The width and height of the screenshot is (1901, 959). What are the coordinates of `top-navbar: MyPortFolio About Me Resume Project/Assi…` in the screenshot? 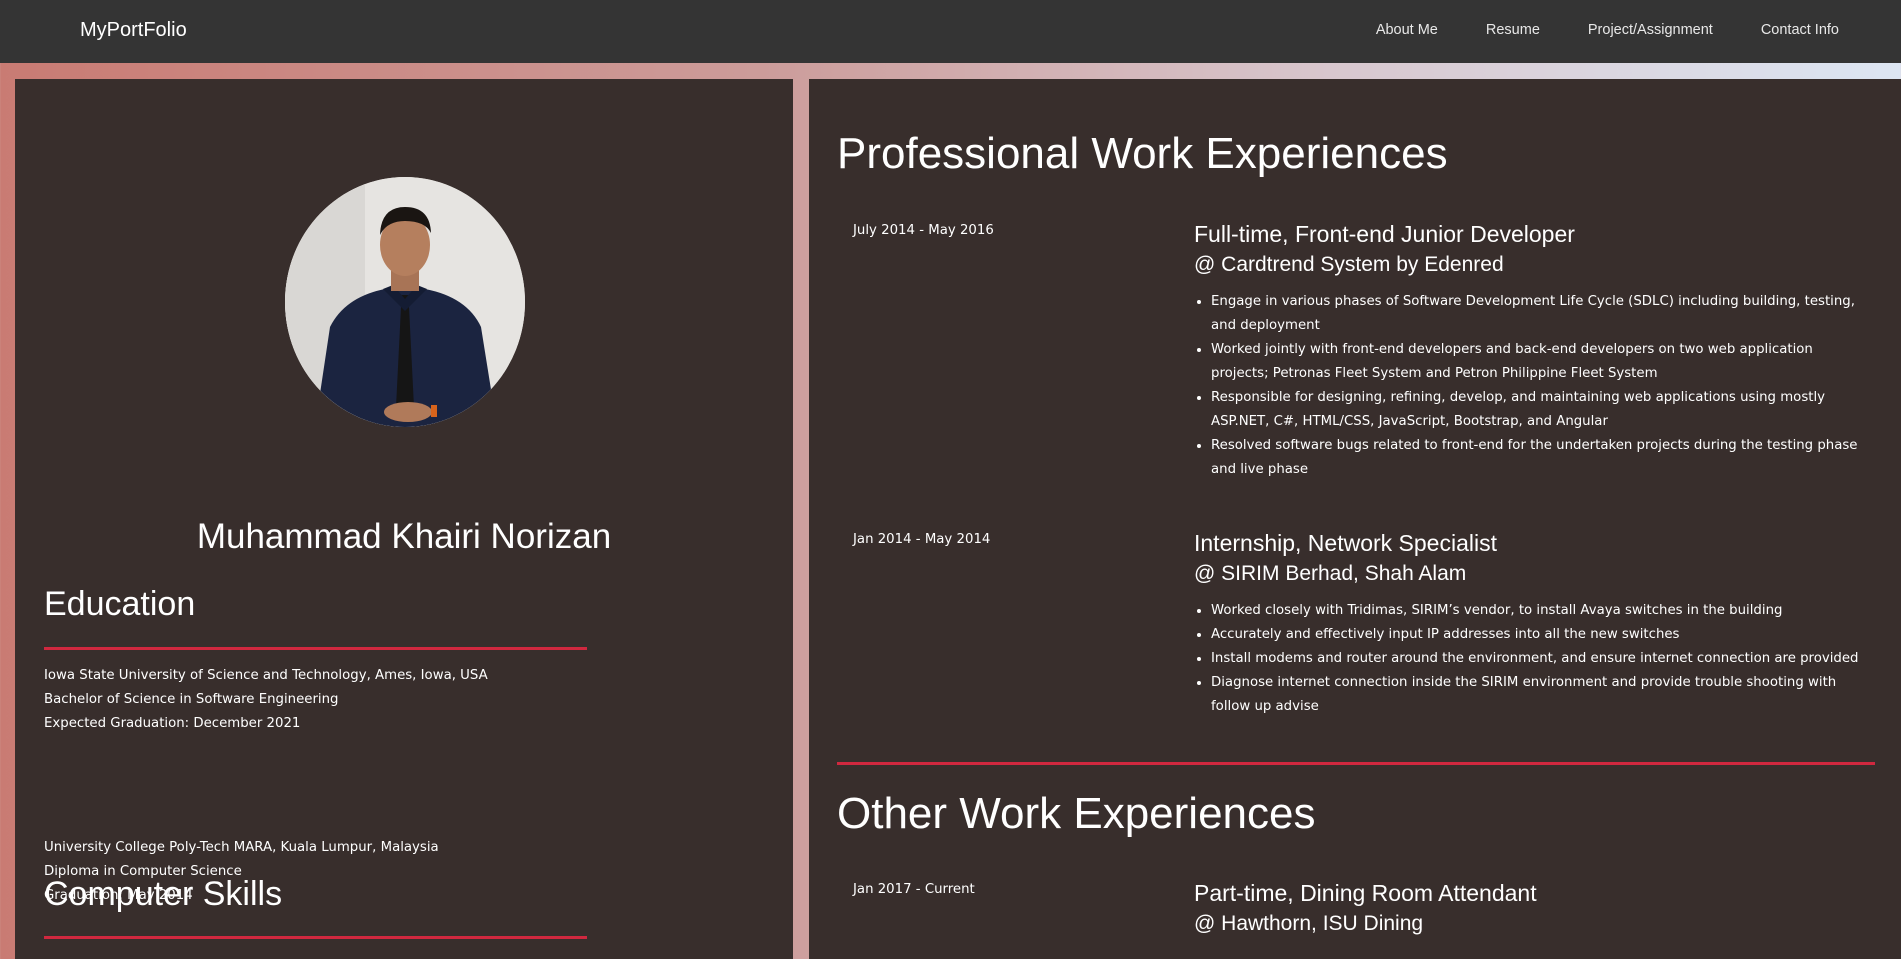 It's located at (950, 31).